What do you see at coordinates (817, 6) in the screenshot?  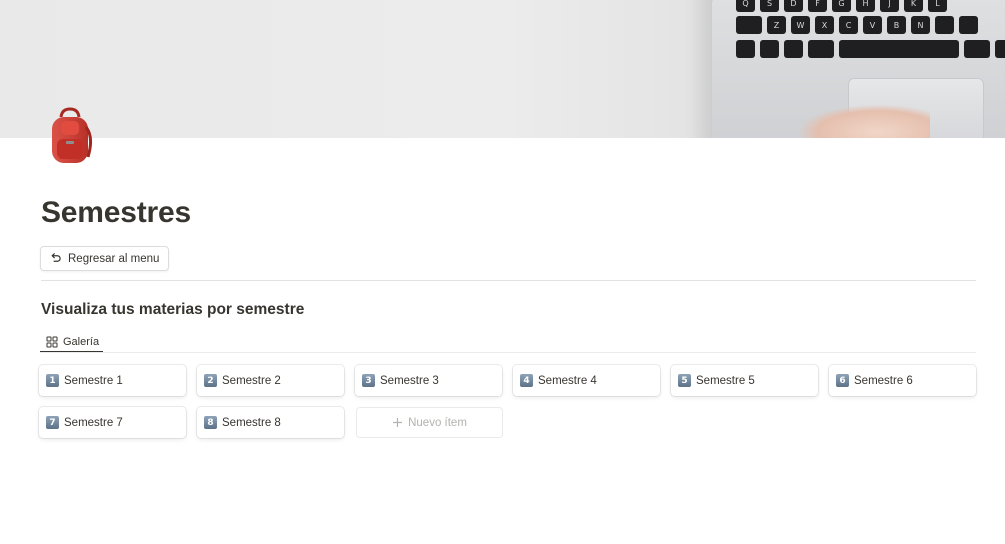 I see `key: F` at bounding box center [817, 6].